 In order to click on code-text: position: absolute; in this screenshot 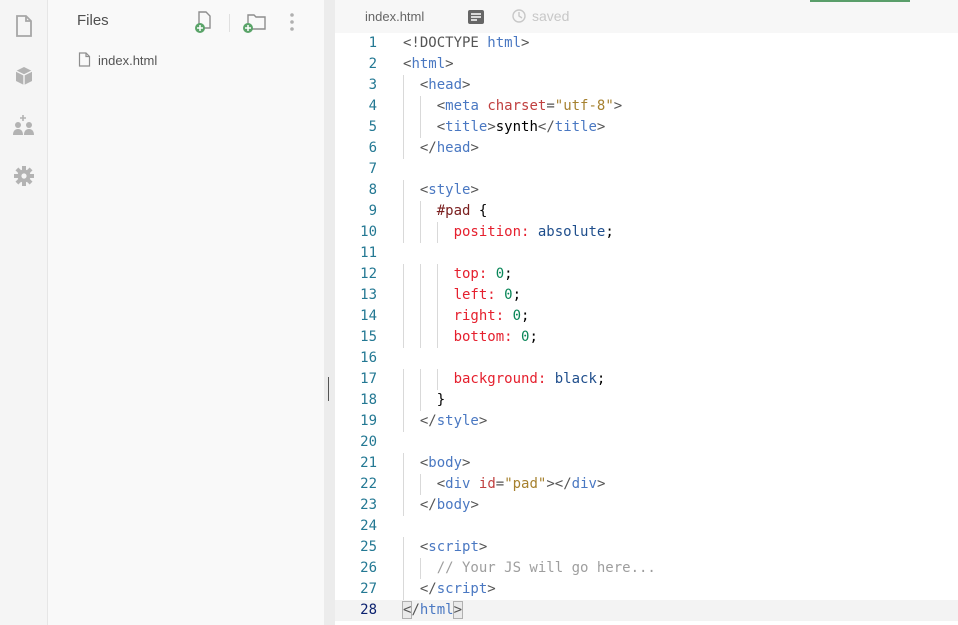, I will do `click(533, 232)`.